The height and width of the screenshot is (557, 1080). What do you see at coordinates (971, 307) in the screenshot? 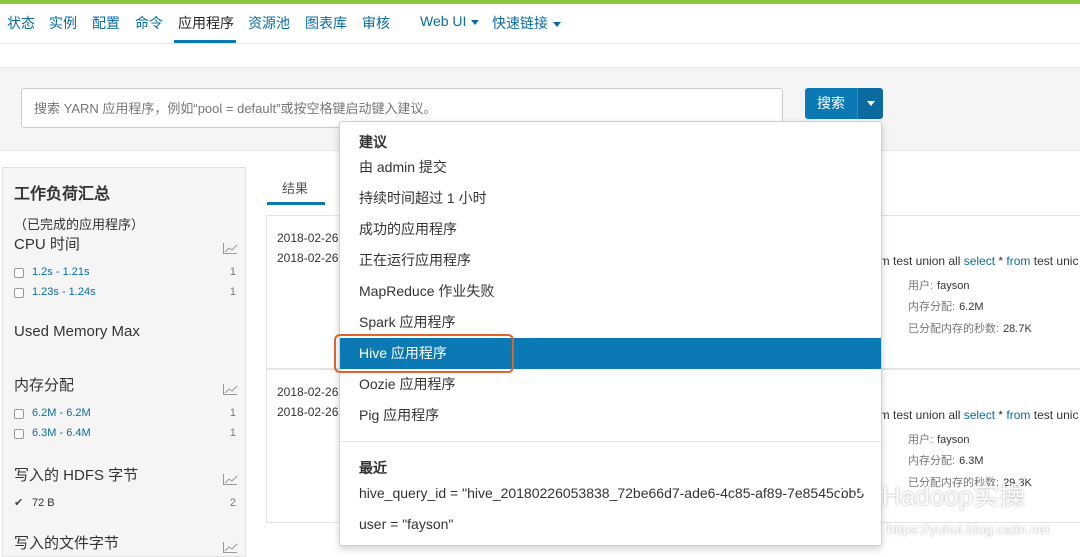
I see `meta-value: 6.2M` at bounding box center [971, 307].